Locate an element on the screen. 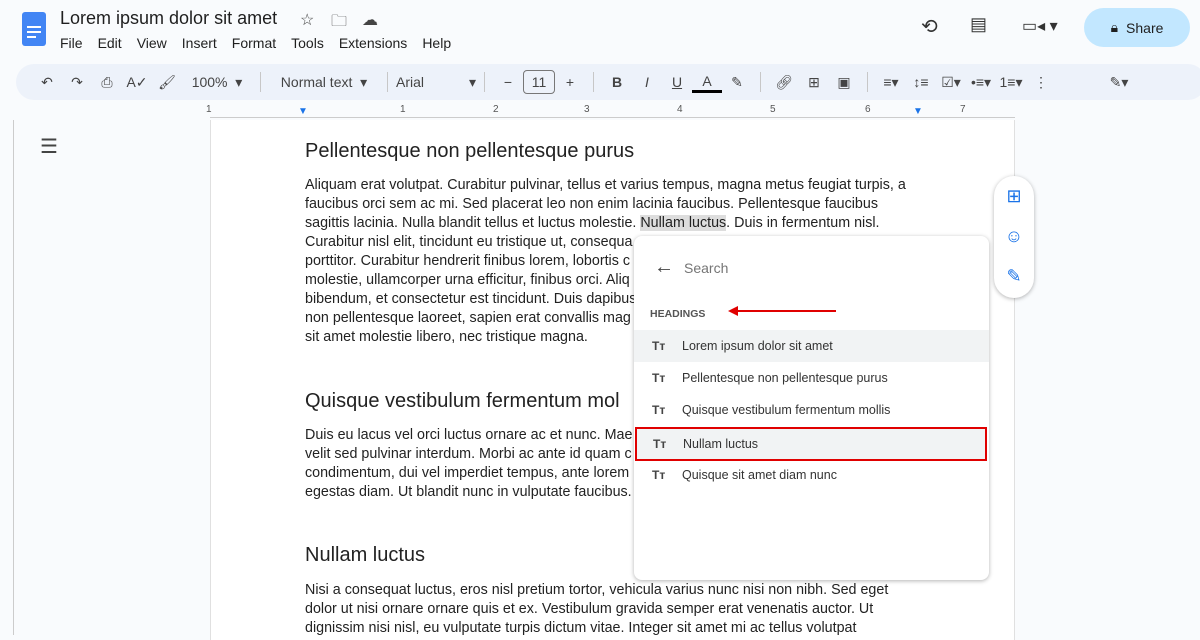 The width and height of the screenshot is (1200, 640). highlight-icon: ✎ is located at coordinates (737, 82).